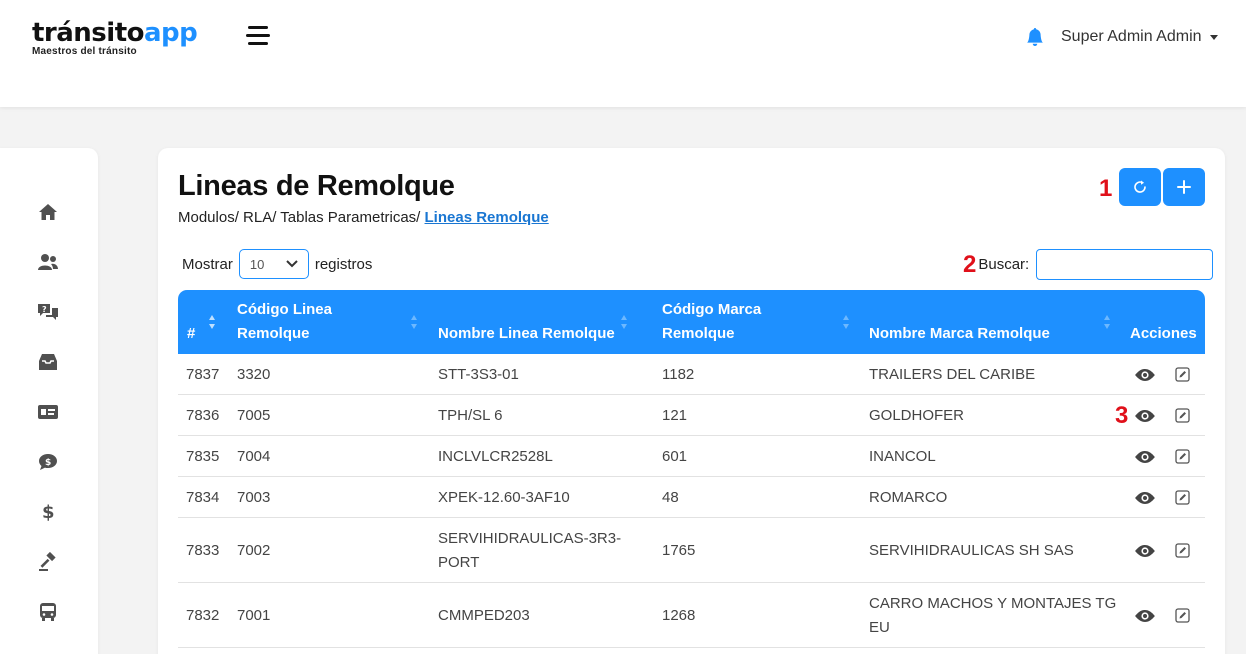  Describe the element at coordinates (1004, 264) in the screenshot. I see `search-label: Buscar:` at that location.